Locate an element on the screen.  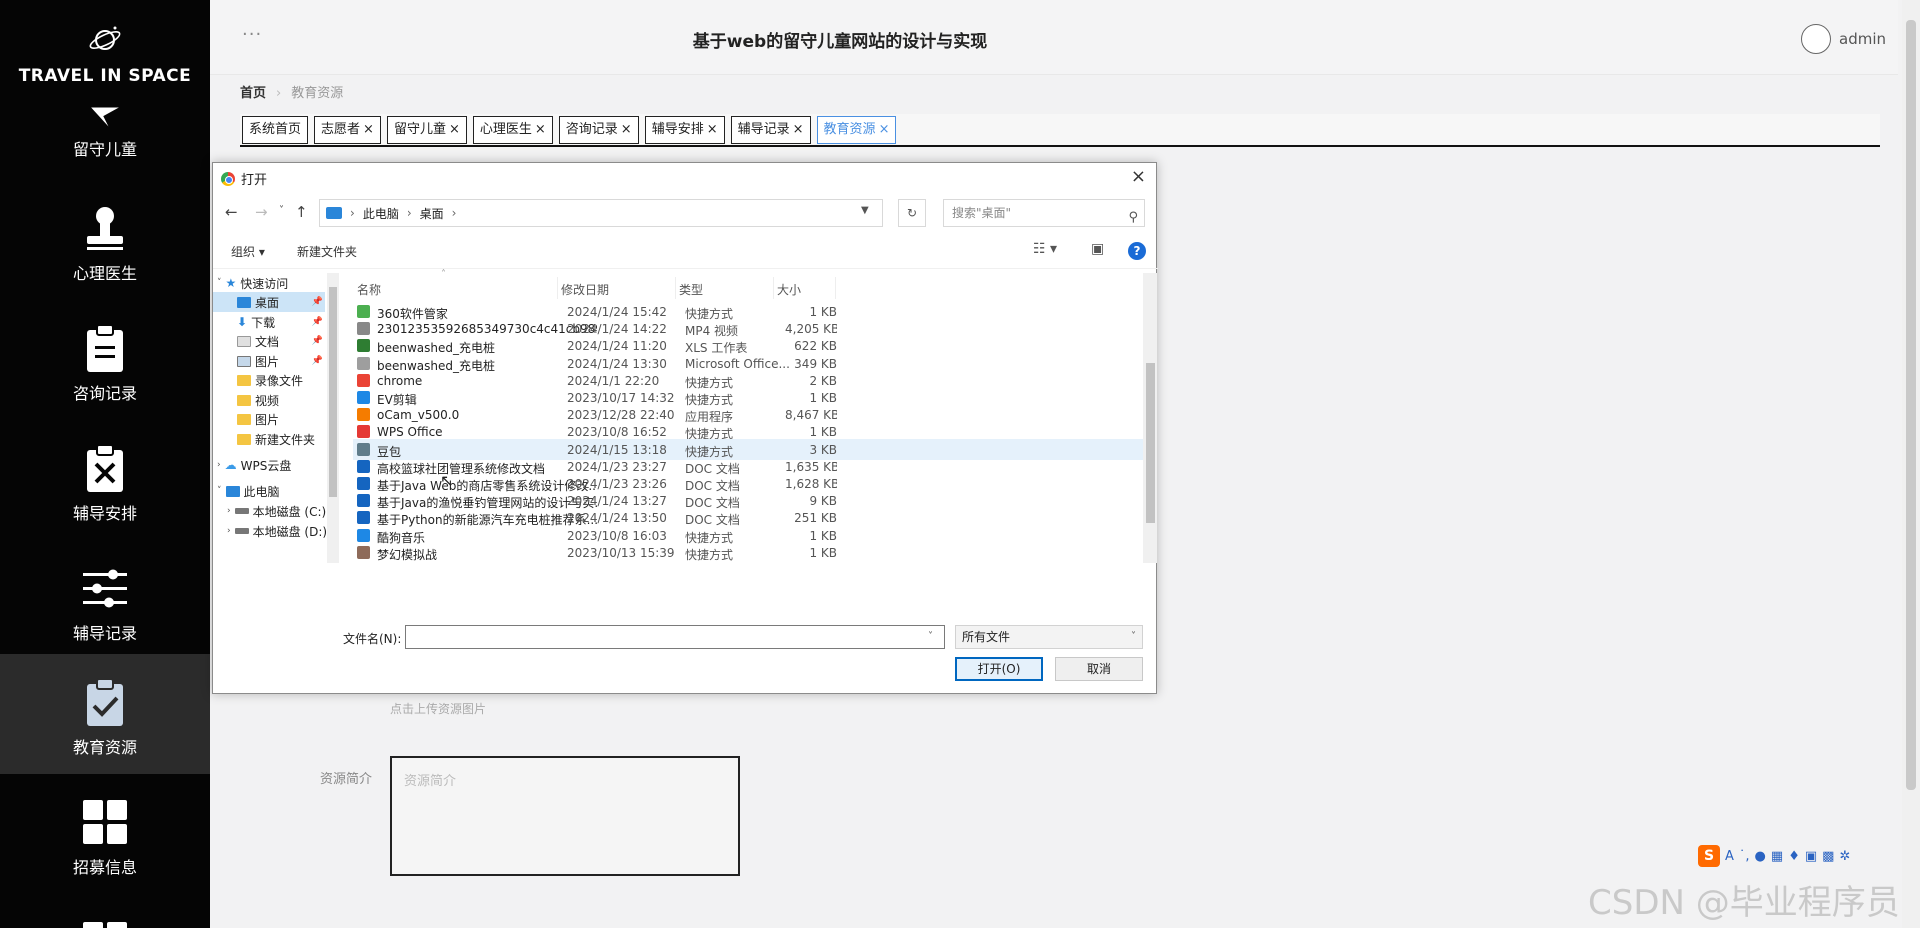
chevron-down-icon: ▼ is located at coordinates (865, 210).